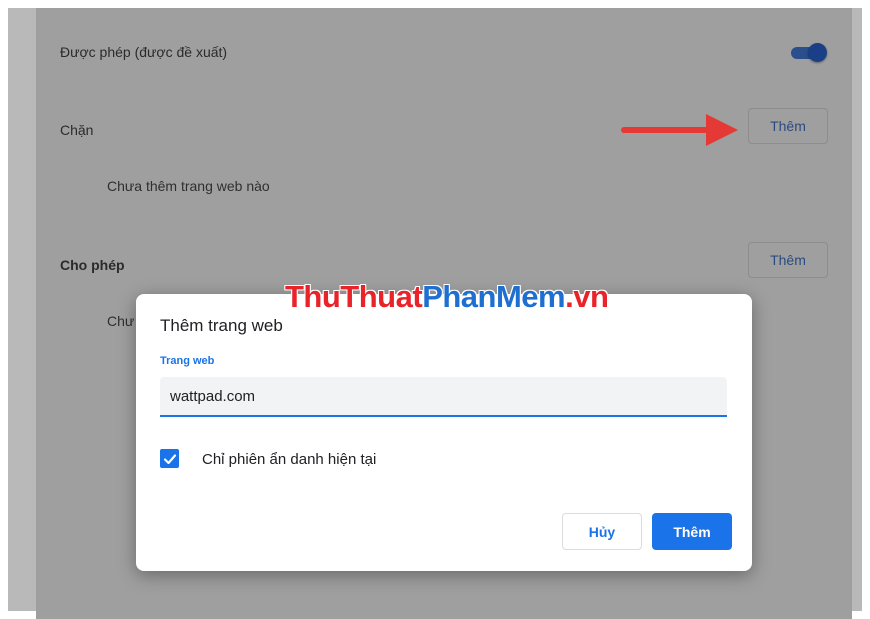  I want to click on watermark-part2: PhanMem, so click(494, 296).